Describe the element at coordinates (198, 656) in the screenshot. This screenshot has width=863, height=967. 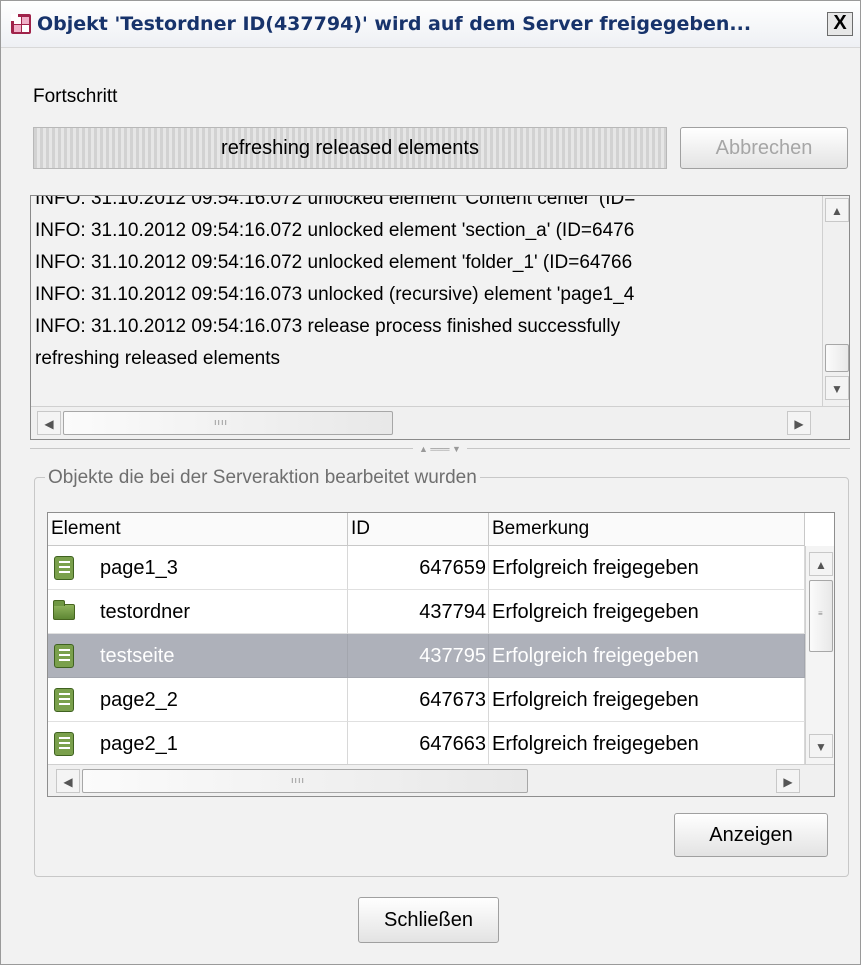
I see `cell-element: testseite` at that location.